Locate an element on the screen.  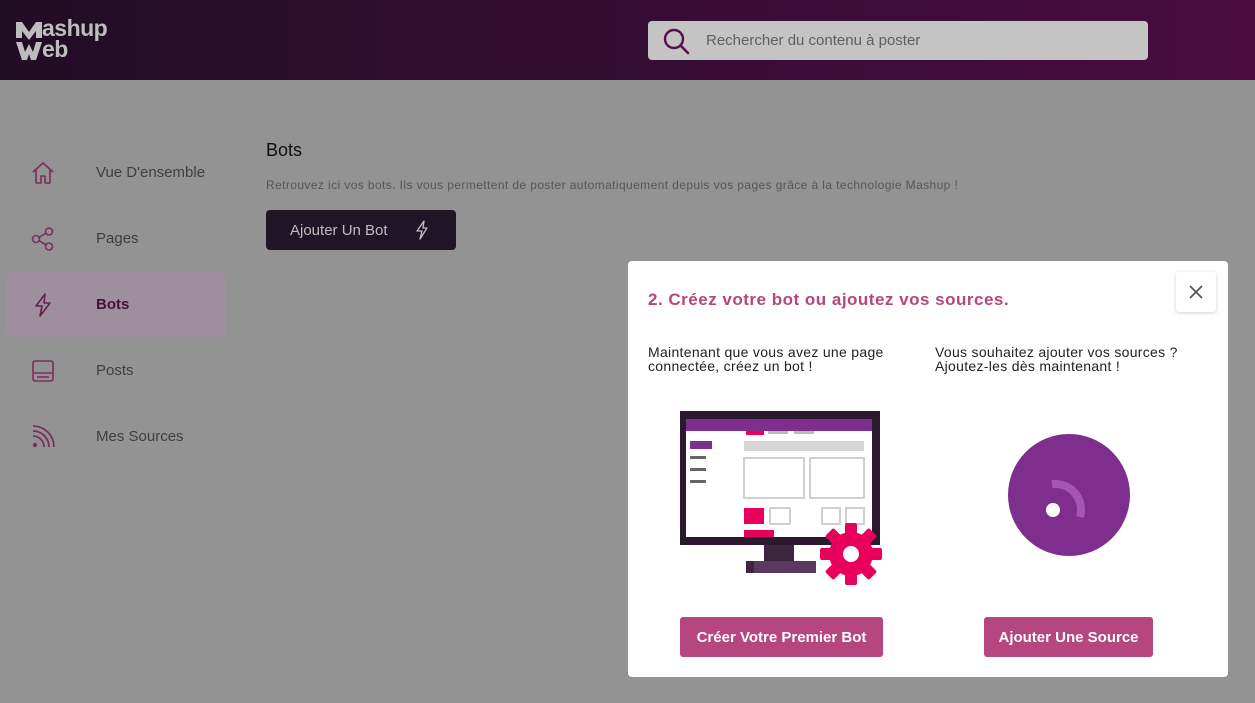
share-icon is located at coordinates (42, 239).